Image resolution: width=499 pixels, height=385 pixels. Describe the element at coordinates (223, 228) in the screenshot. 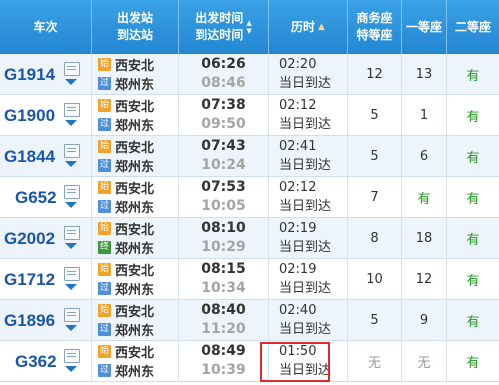

I see `departure-time: 08:10` at that location.